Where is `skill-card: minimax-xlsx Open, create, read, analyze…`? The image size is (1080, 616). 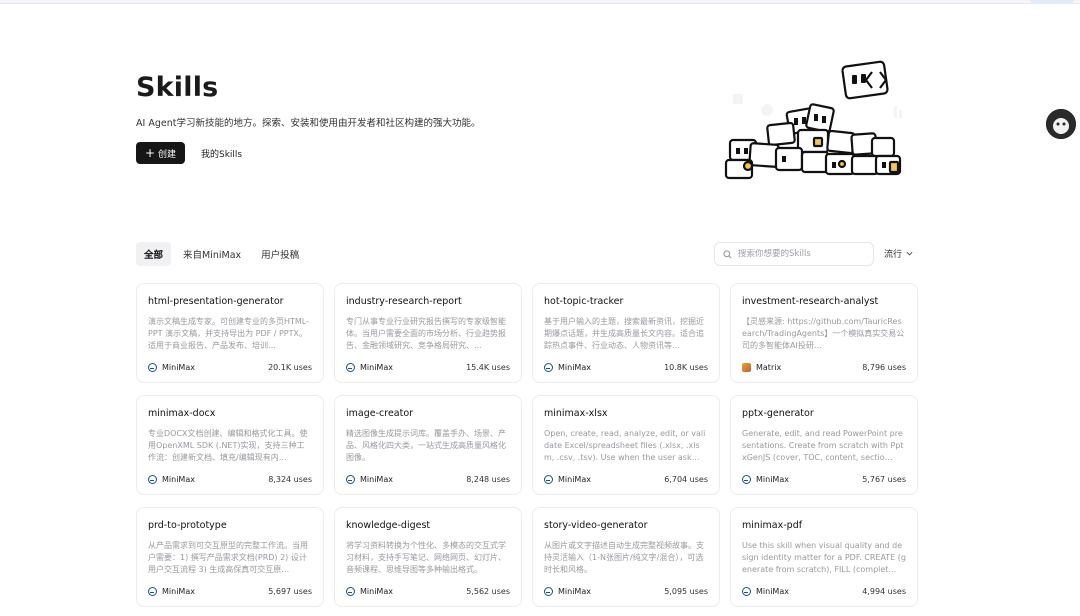
skill-card: minimax-xlsx Open, create, read, analyze… is located at coordinates (626, 445).